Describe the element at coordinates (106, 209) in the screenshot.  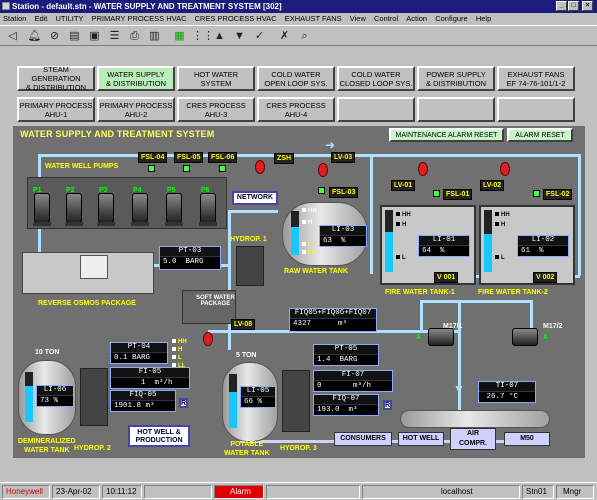
I see `pump-p3` at that location.